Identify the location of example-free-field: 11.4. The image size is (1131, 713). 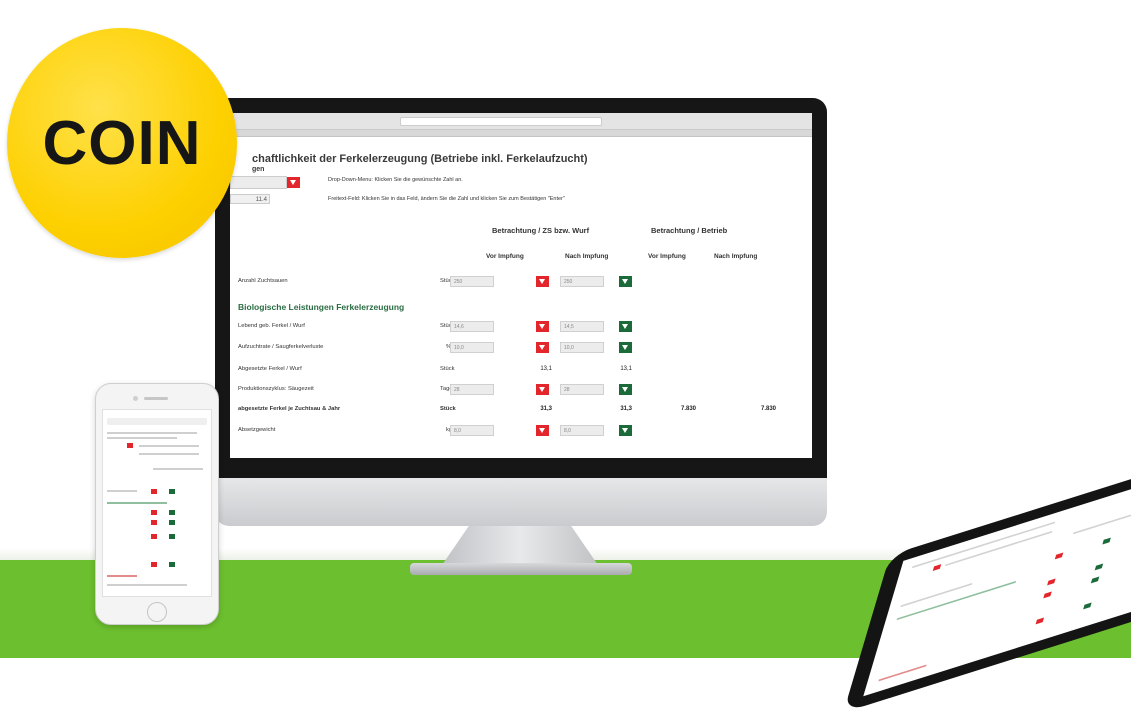
(250, 199).